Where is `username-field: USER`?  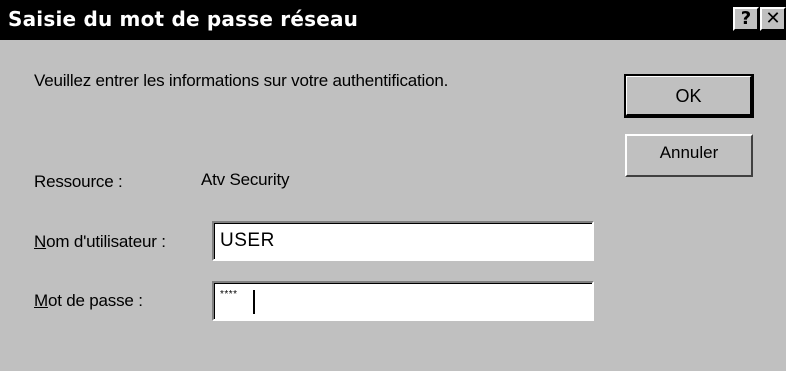 username-field: USER is located at coordinates (403, 241).